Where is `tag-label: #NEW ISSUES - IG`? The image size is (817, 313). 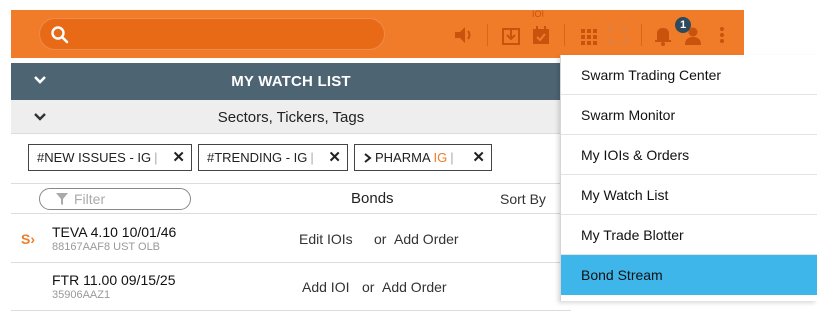
tag-label: #NEW ISSUES - IG is located at coordinates (94, 157).